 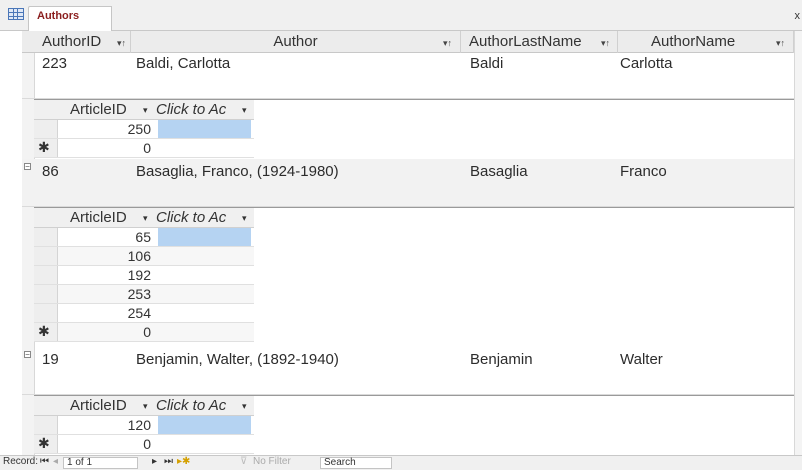 I want to click on cell-authorid: 19, so click(x=50, y=359).